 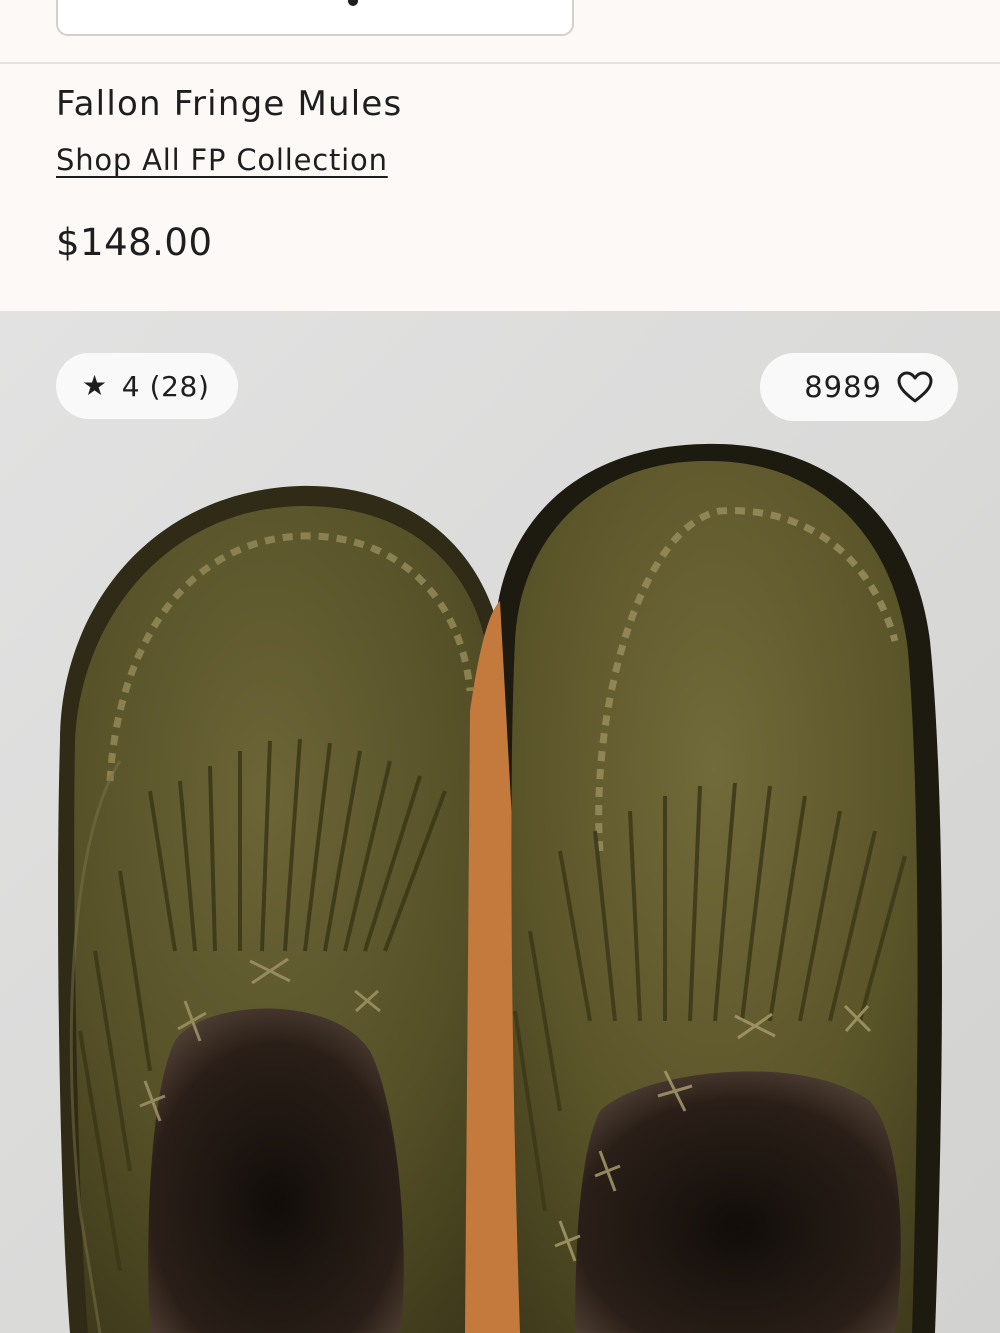 I want to click on shop-collection-link: Shop All FP Collection, so click(x=222, y=160).